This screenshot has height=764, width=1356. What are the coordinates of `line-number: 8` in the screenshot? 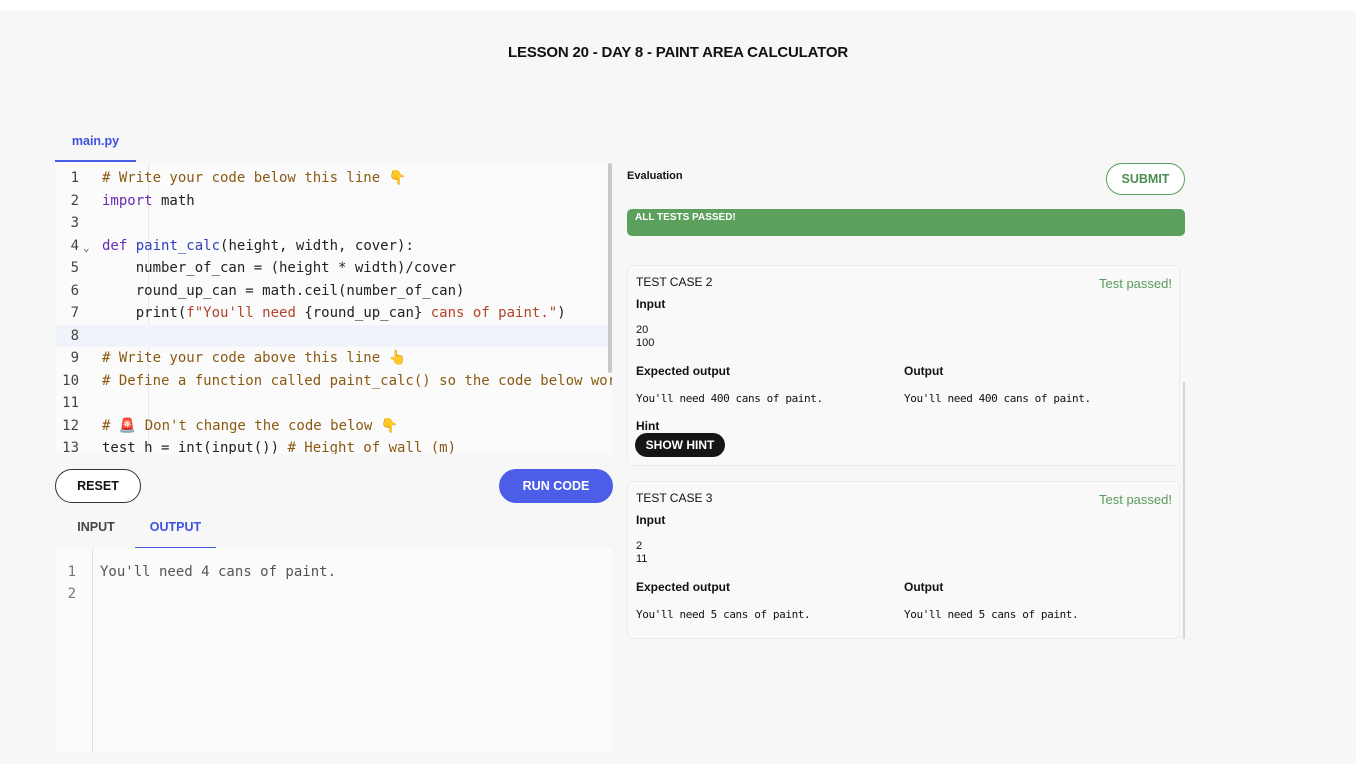 It's located at (74, 335).